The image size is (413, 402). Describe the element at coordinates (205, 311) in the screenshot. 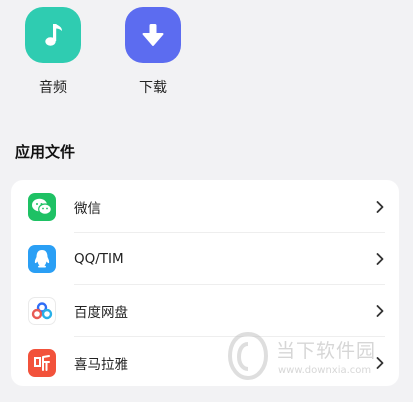

I see `app-row-baidu-netdisk: 百度网盘` at that location.